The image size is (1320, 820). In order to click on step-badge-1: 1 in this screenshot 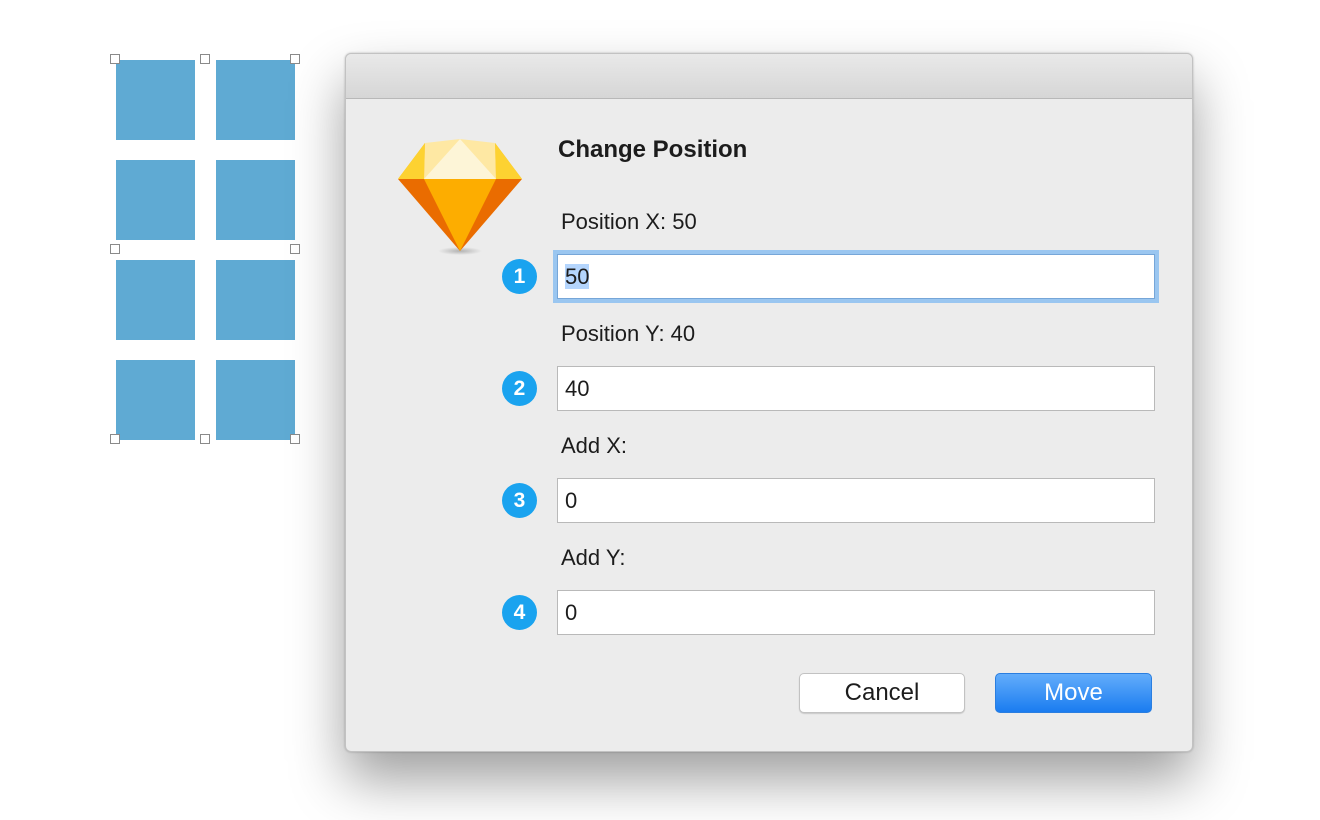, I will do `click(519, 276)`.